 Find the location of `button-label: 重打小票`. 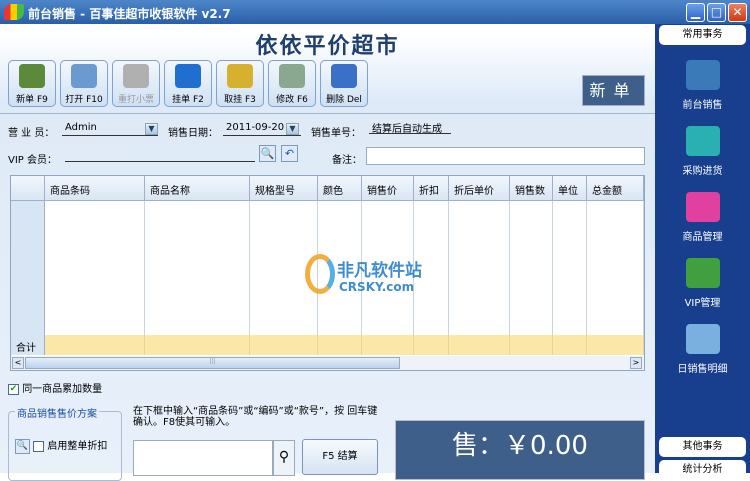

button-label: 重打小票 is located at coordinates (135, 100).